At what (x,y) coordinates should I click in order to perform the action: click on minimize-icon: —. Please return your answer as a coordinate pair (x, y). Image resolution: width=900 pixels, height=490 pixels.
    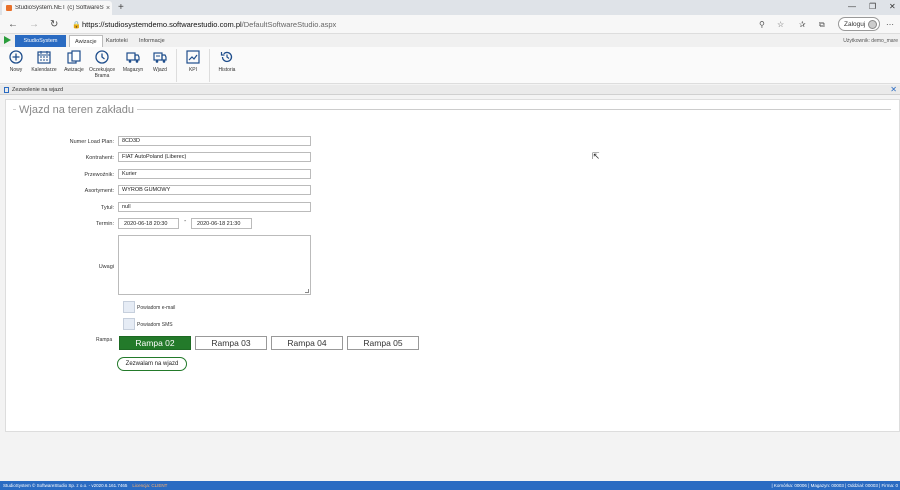
    Looking at the image, I should click on (852, 6).